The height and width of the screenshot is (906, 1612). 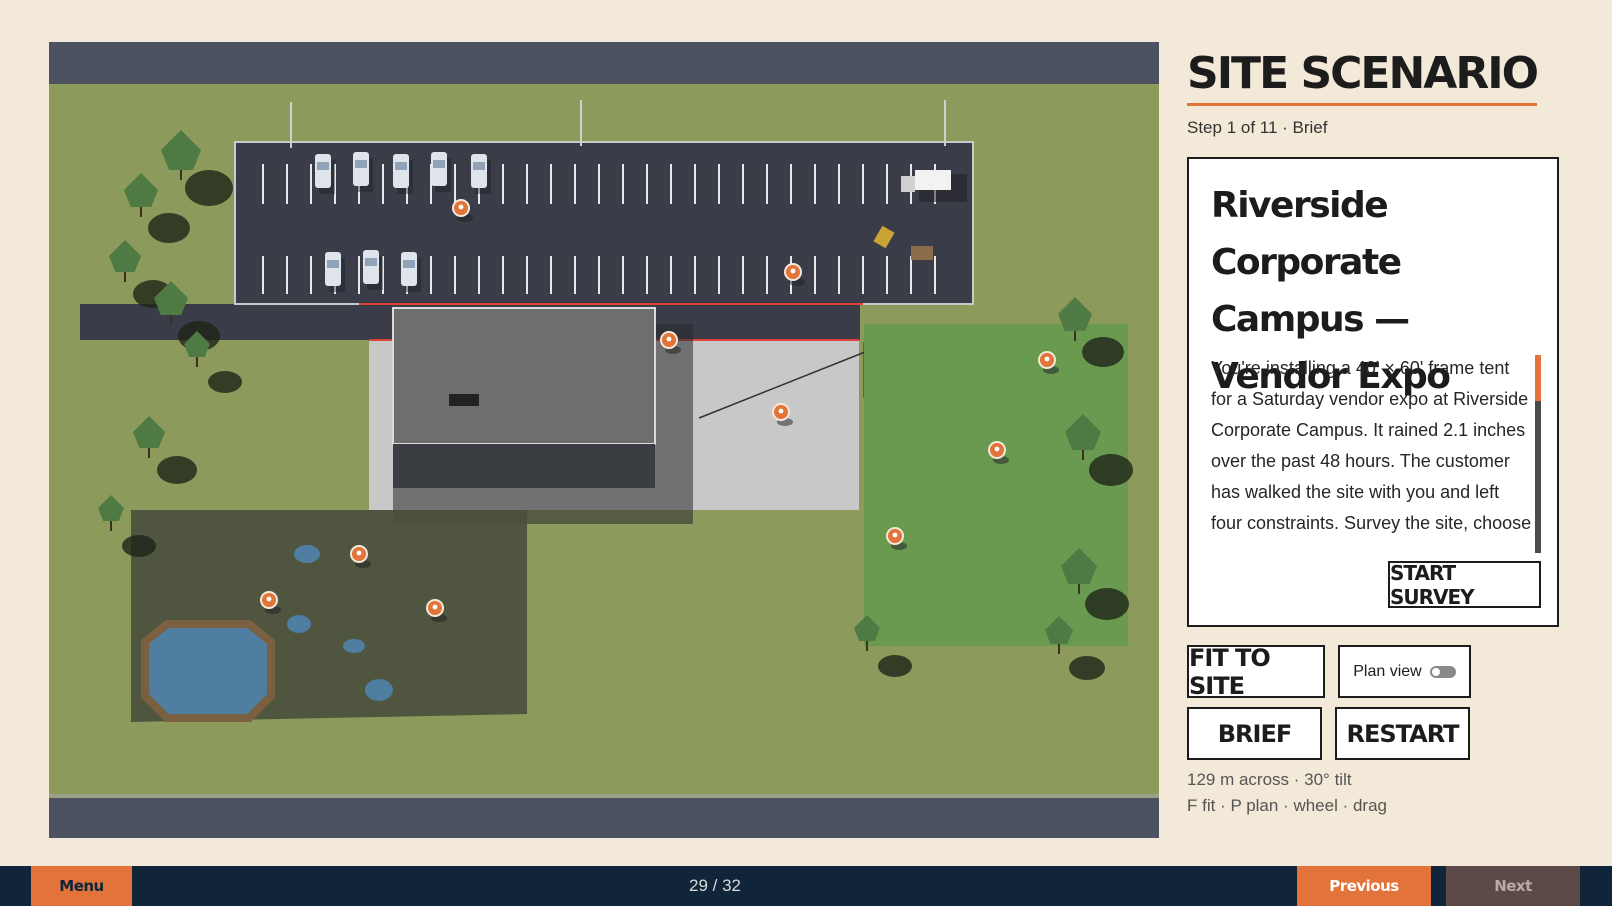 I want to click on camera-info: 129 m across · 30° tilt, so click(x=1269, y=779).